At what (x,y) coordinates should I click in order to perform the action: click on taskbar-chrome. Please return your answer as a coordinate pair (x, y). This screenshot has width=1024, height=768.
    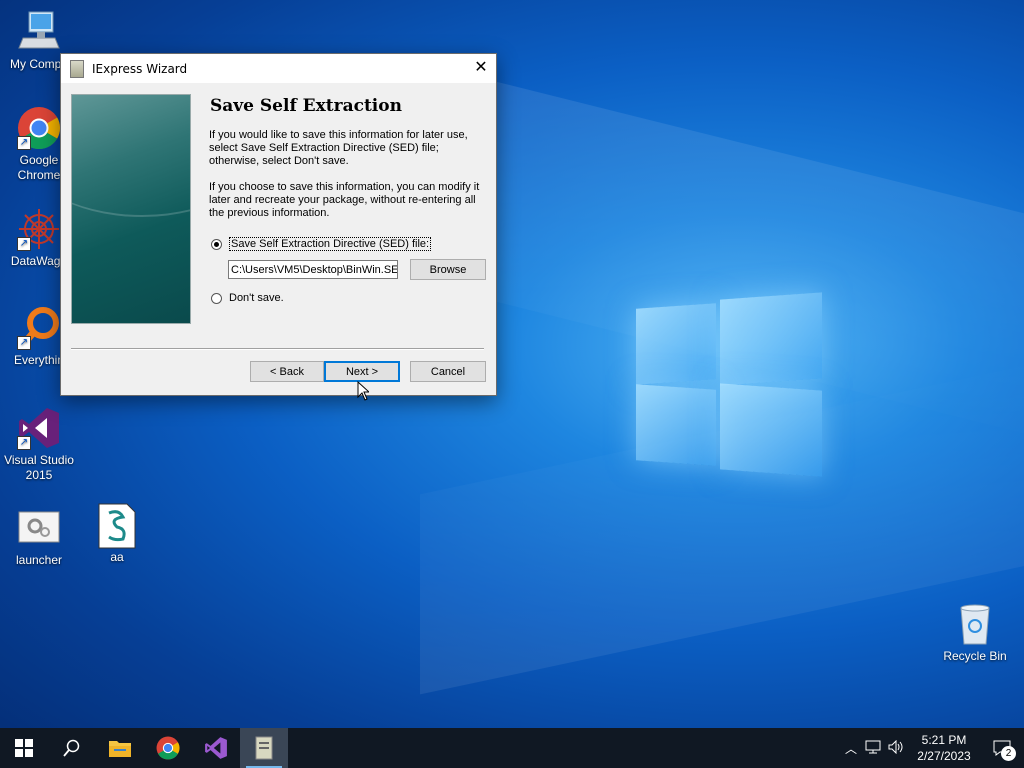
    Looking at the image, I should click on (168, 748).